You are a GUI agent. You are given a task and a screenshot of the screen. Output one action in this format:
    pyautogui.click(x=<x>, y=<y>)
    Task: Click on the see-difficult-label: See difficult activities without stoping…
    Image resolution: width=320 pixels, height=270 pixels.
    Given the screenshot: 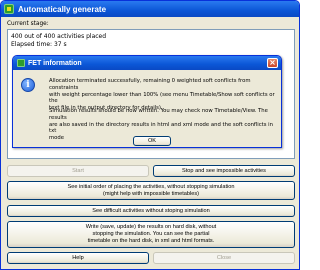 What is the action you would take?
    pyautogui.click(x=151, y=210)
    